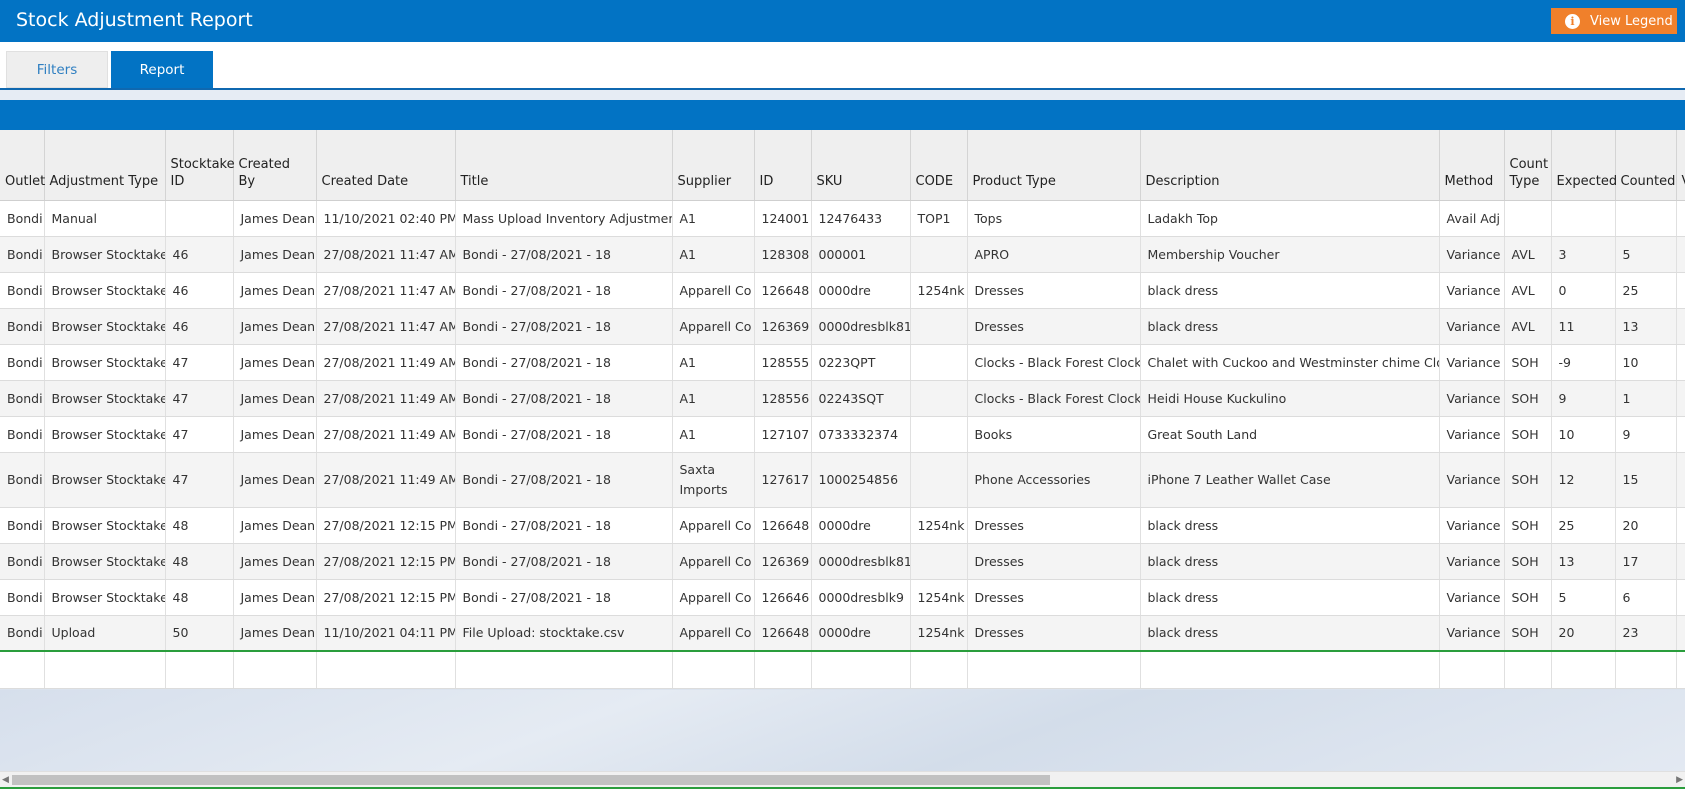  Describe the element at coordinates (713, 434) in the screenshot. I see `table-cell: A1` at that location.